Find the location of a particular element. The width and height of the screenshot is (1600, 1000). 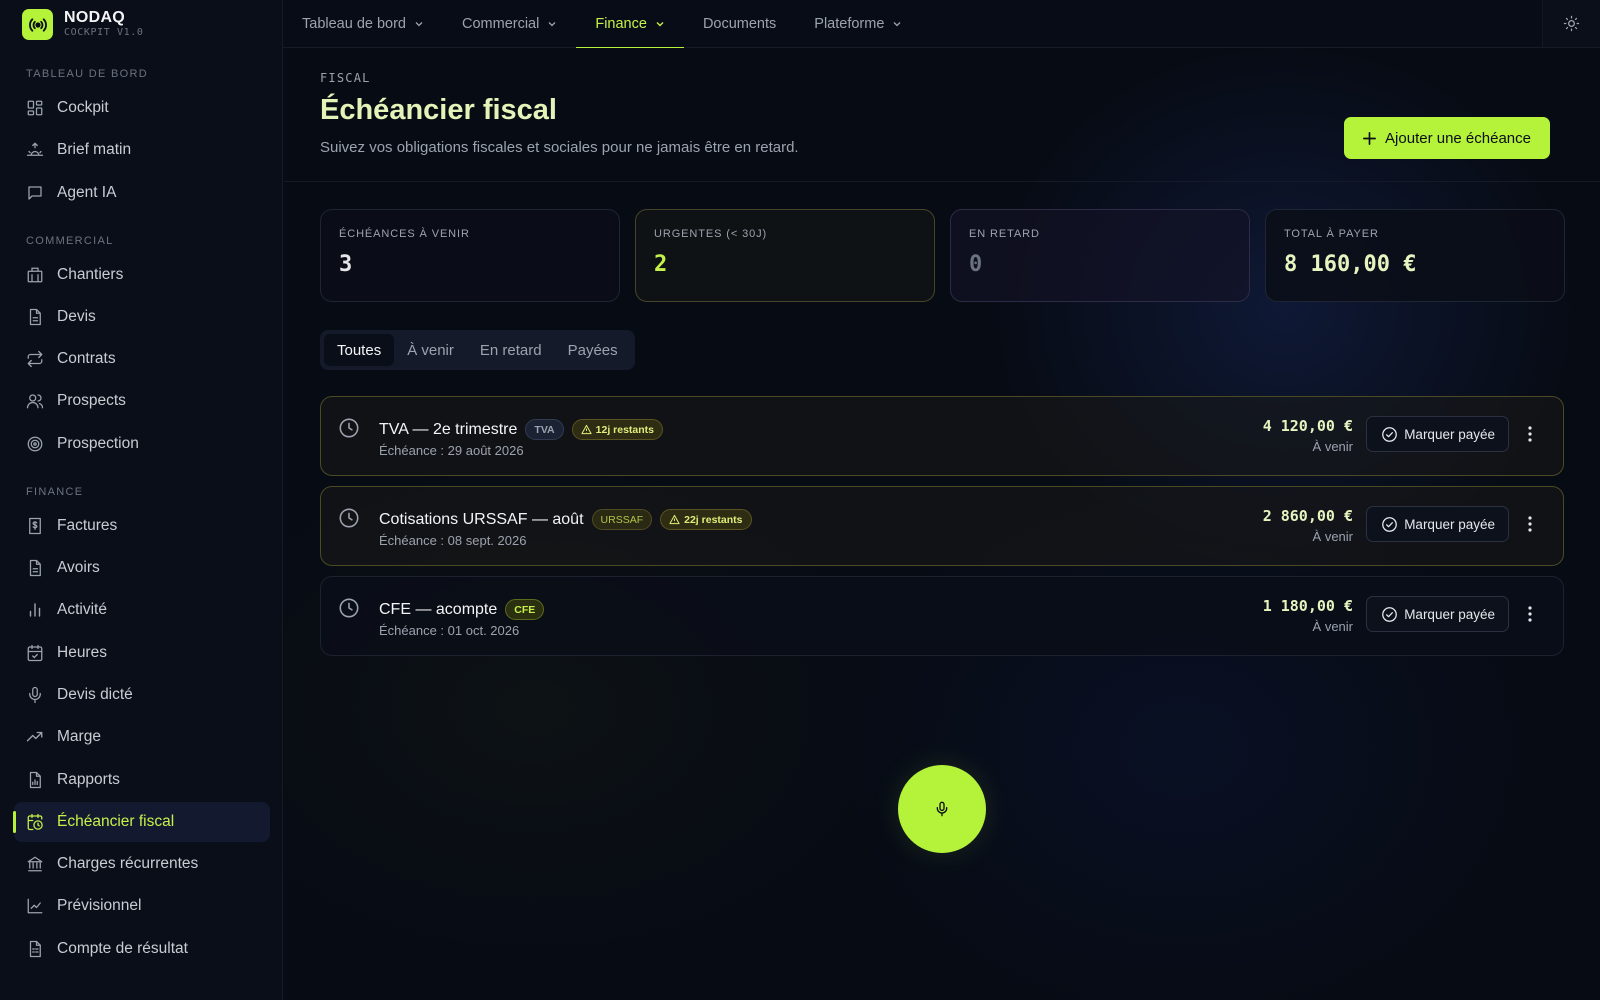

section-title-finance: FINANCE is located at coordinates (55, 491).